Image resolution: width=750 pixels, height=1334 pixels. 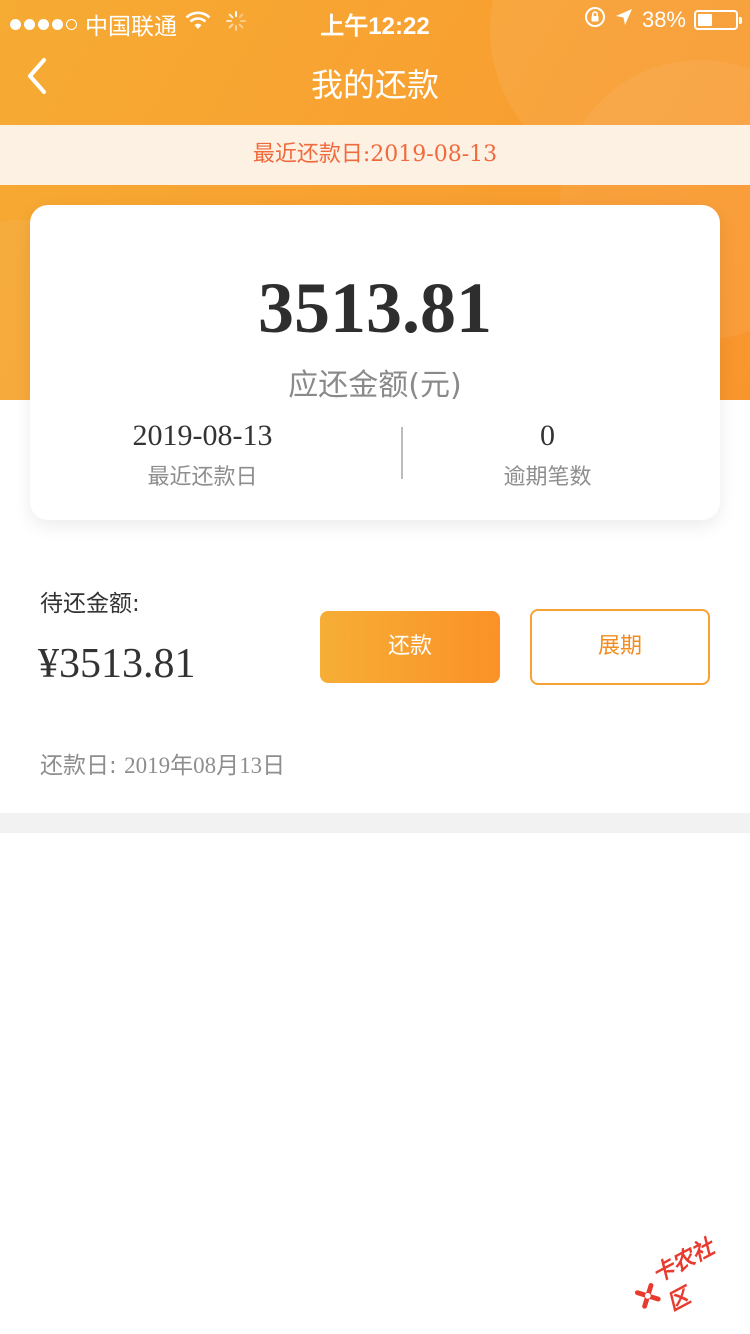 What do you see at coordinates (375, 308) in the screenshot?
I see `due-amount: 3513.81` at bounding box center [375, 308].